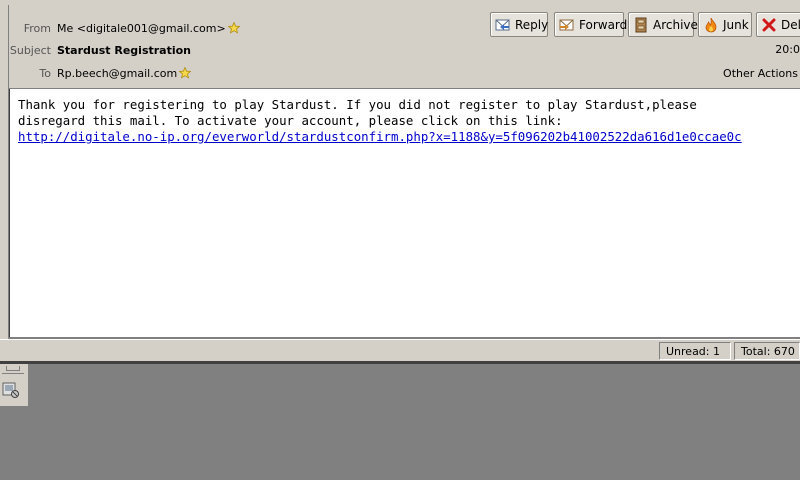 The image size is (800, 480). What do you see at coordinates (30, 50) in the screenshot?
I see `subject-label: Subject` at bounding box center [30, 50].